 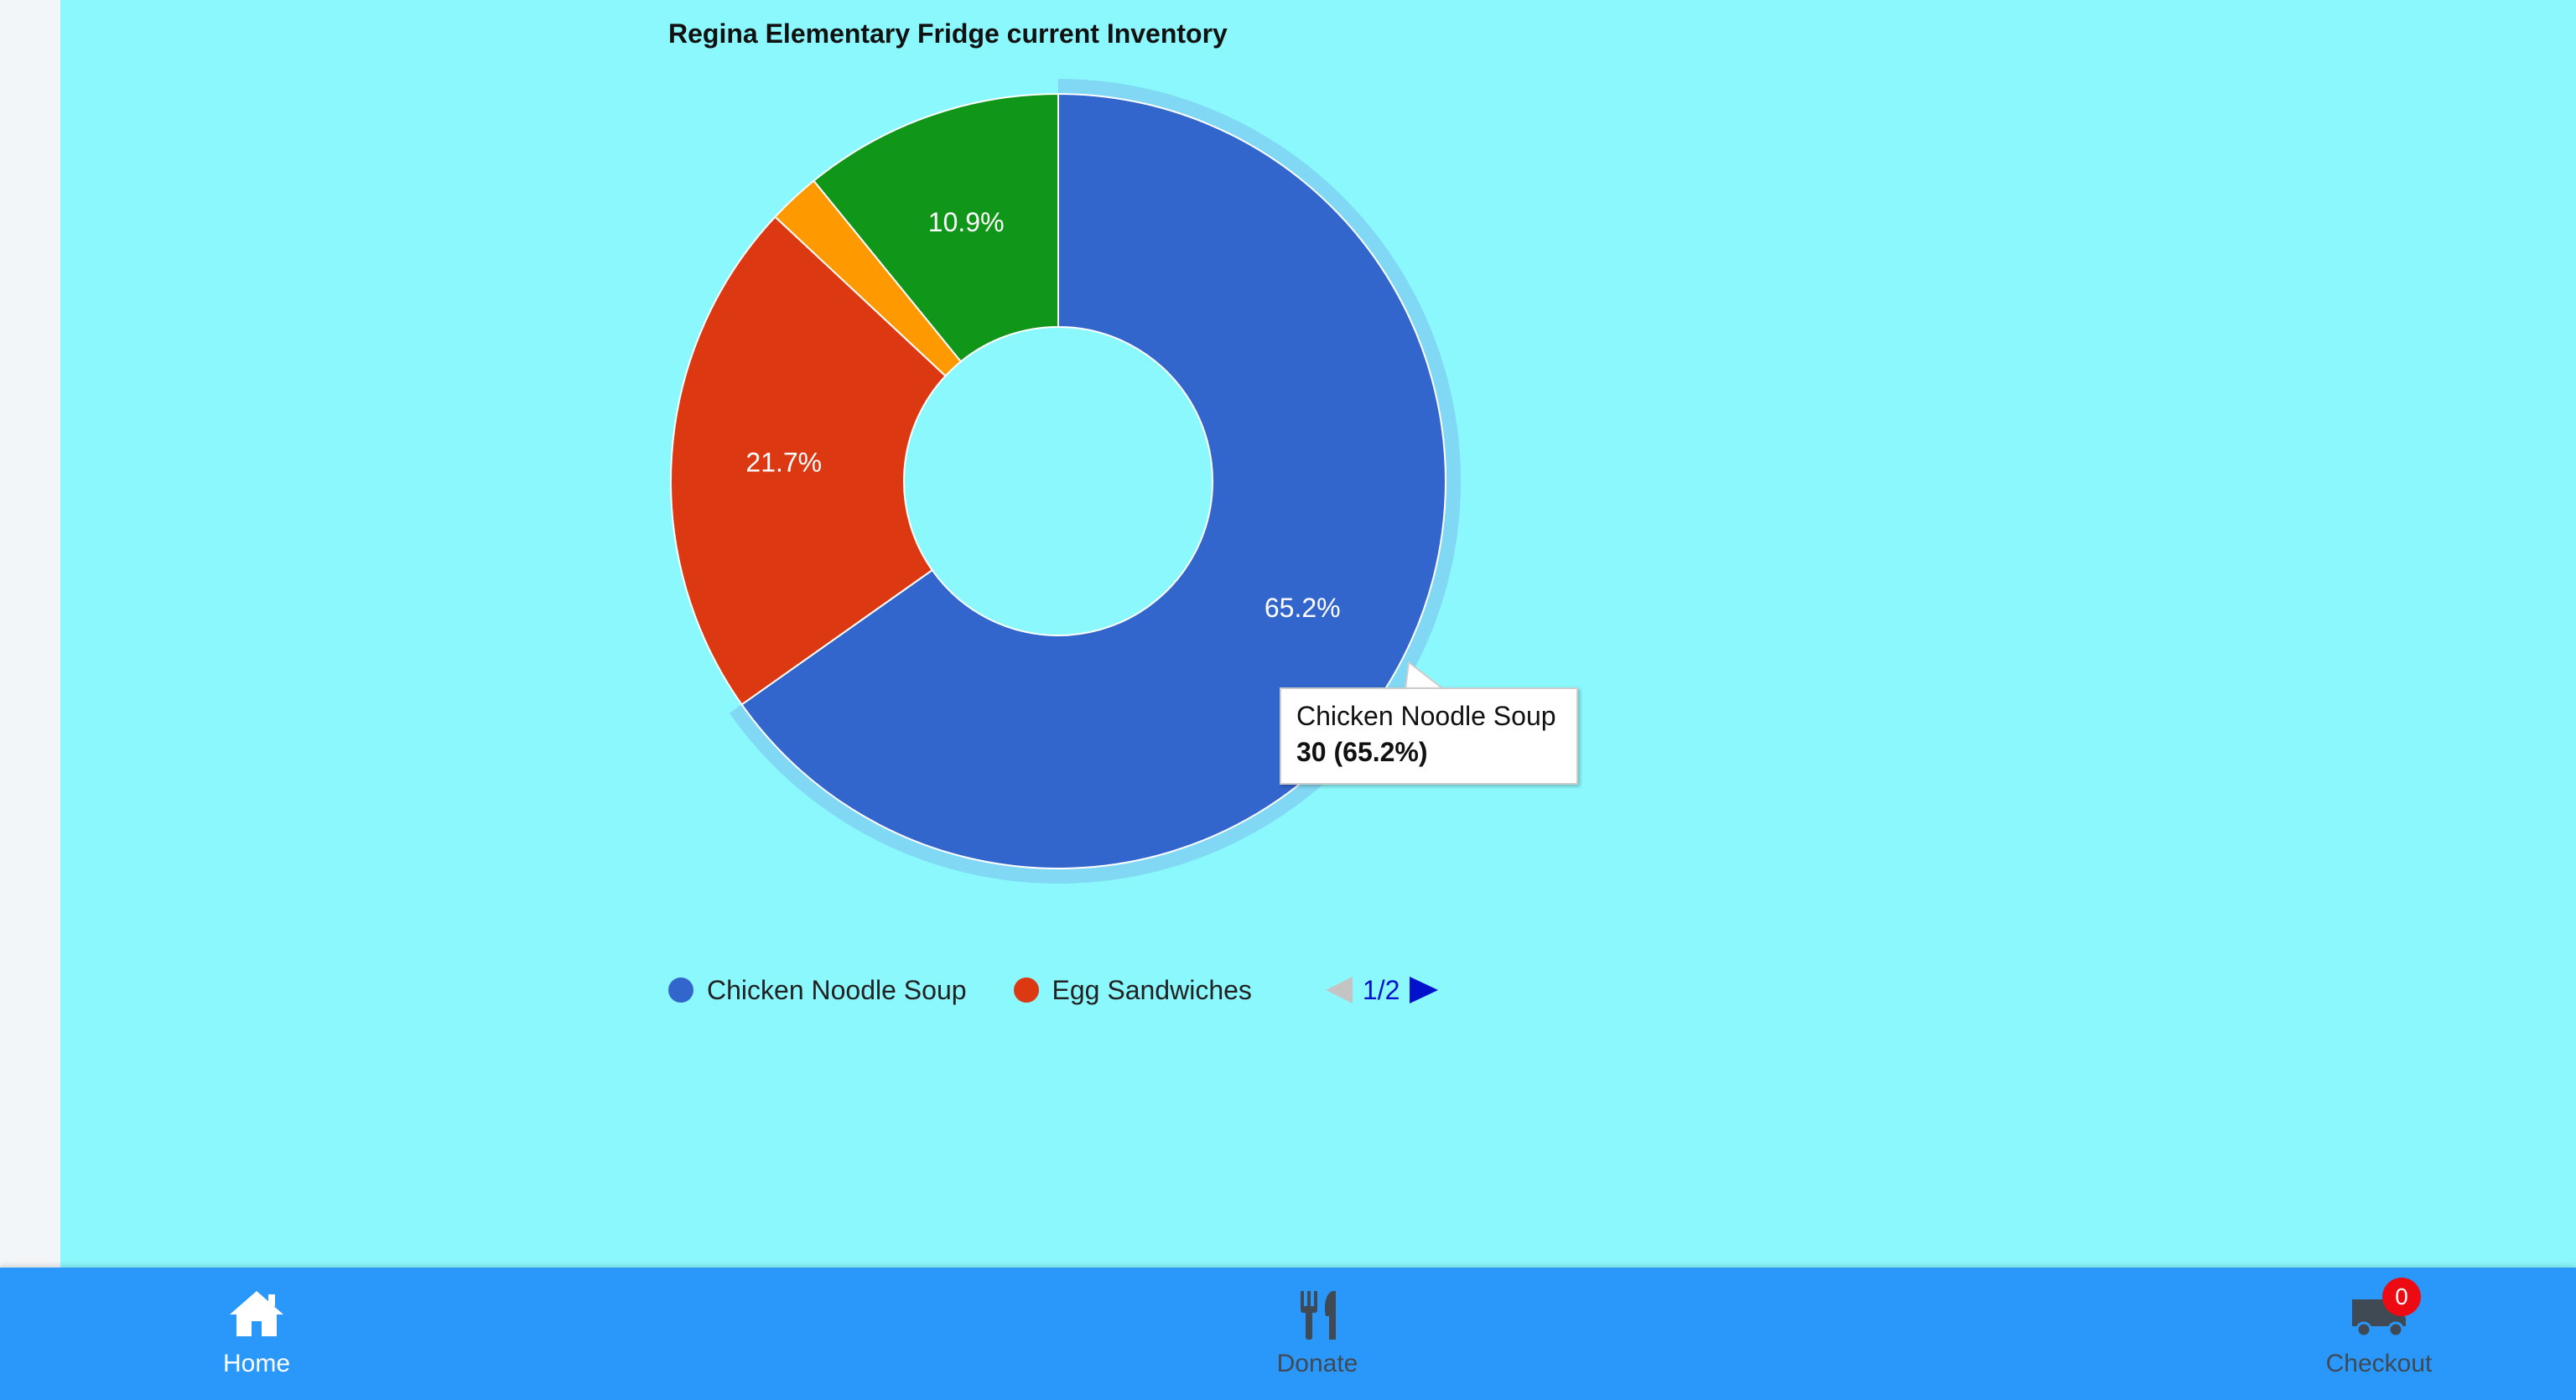 I want to click on chart-tooltip: Chicken Noodle Soup 30 (65.2%), so click(x=1429, y=736).